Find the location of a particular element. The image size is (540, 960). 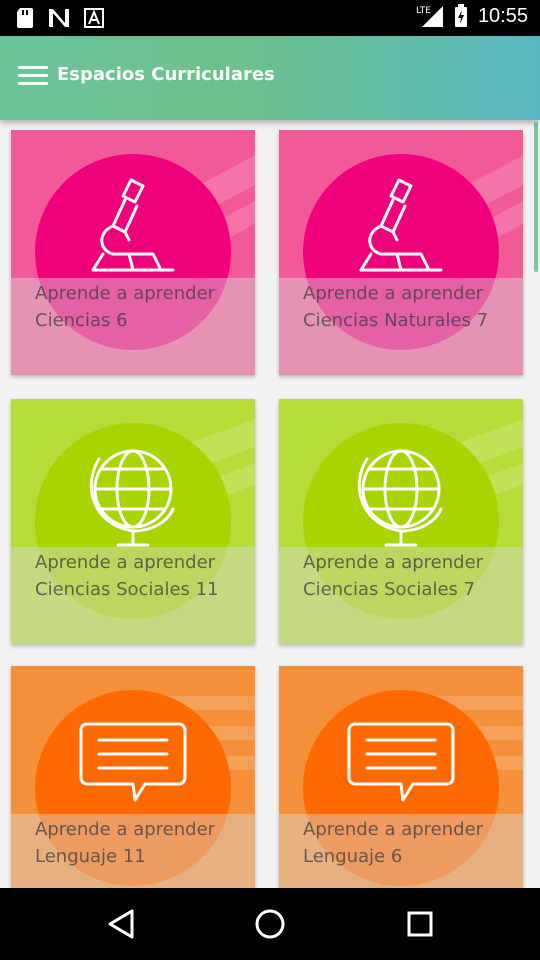

course-title: Aprende a aprender Ciencias Sociales 11 is located at coordinates (127, 576).